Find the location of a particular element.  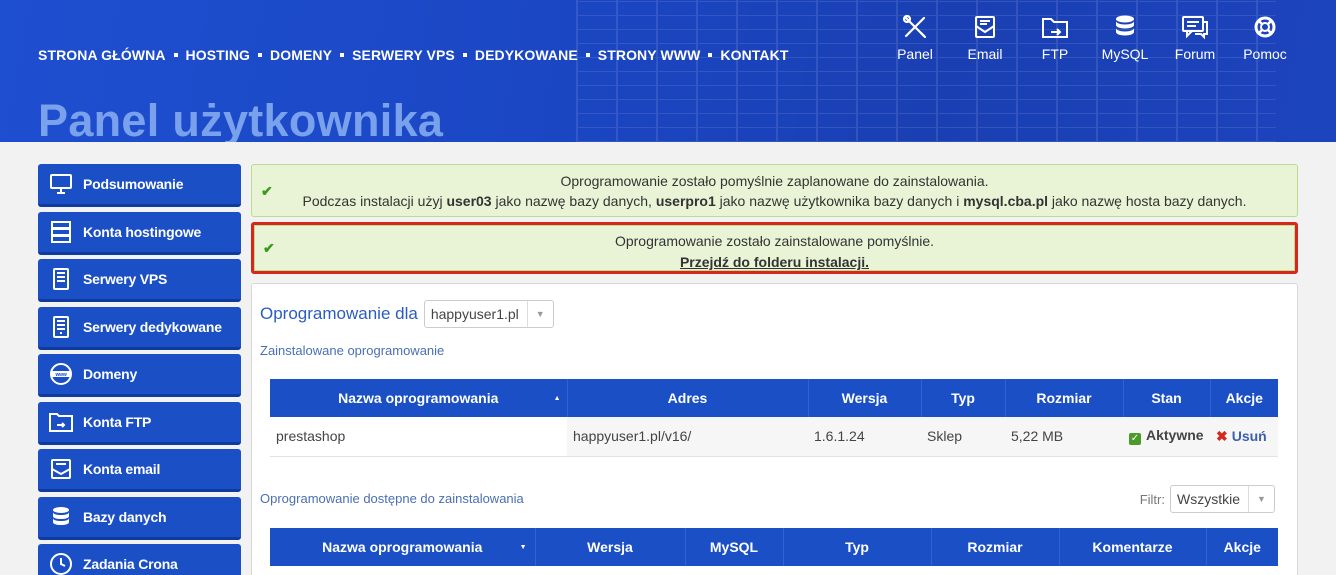

sidebar-item-cron: Zadania Crona is located at coordinates (139, 559).